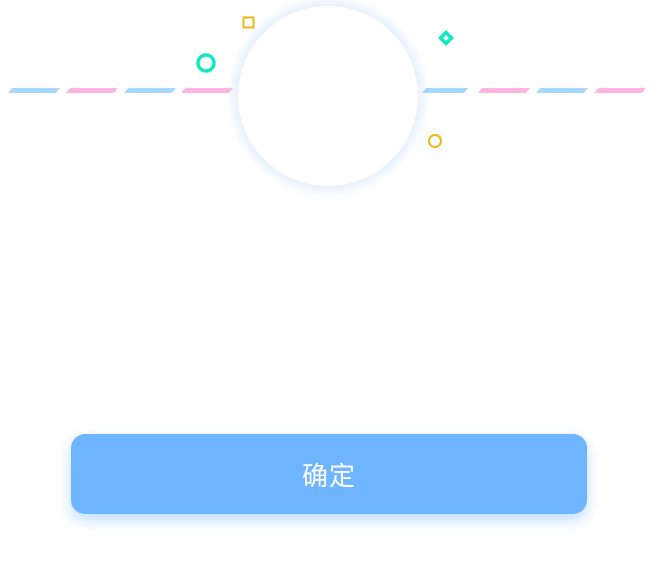  What do you see at coordinates (328, 96) in the screenshot?
I see `avatar` at bounding box center [328, 96].